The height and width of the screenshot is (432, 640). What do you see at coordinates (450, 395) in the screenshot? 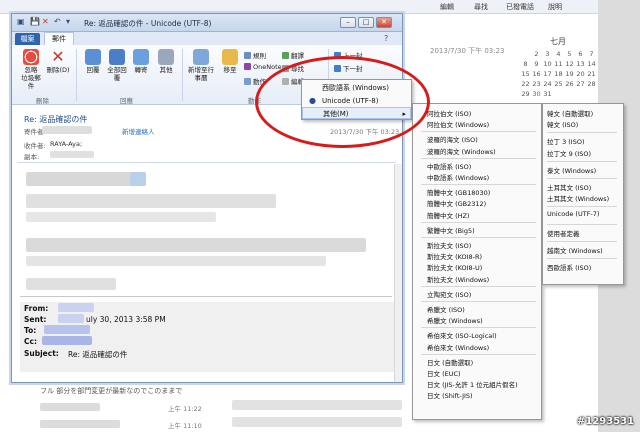
I see `encoding-option: 日文 (Shift-JIS)` at bounding box center [450, 395].